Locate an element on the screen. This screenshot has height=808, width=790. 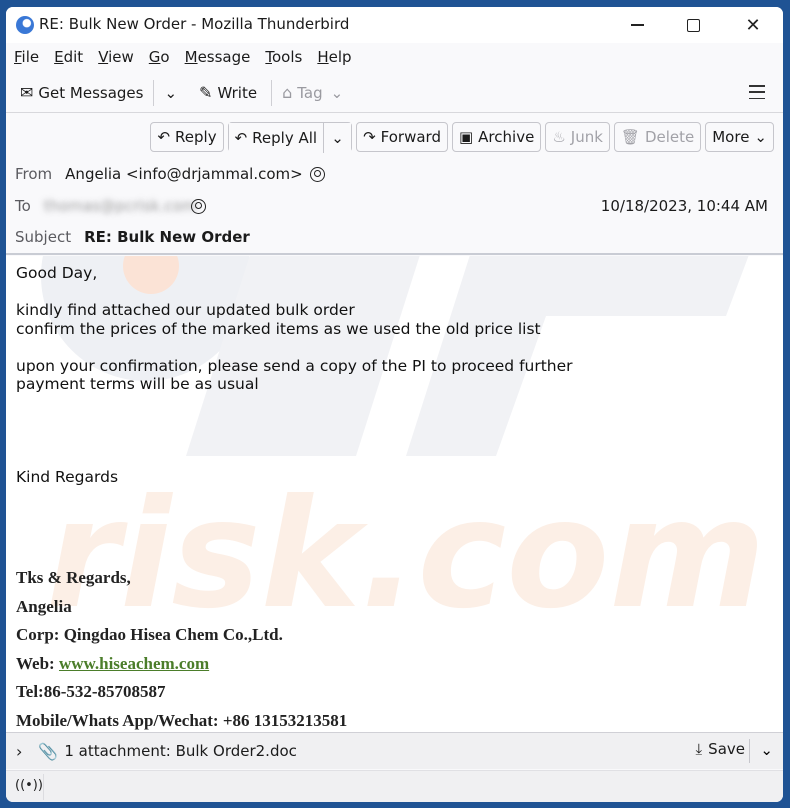
menu-view: View is located at coordinates (116, 57).